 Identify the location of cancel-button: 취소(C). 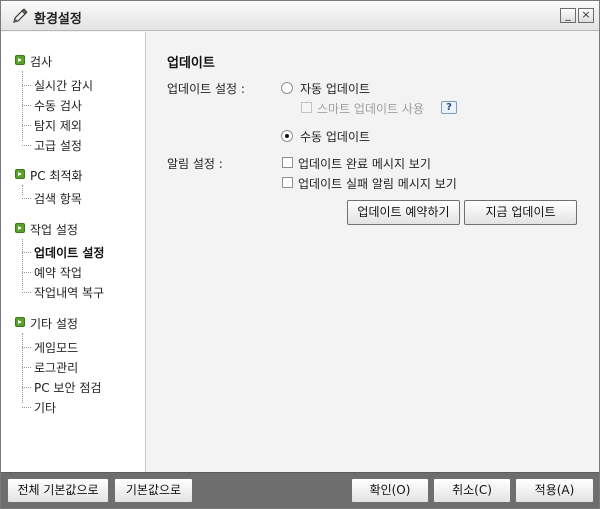
(472, 490).